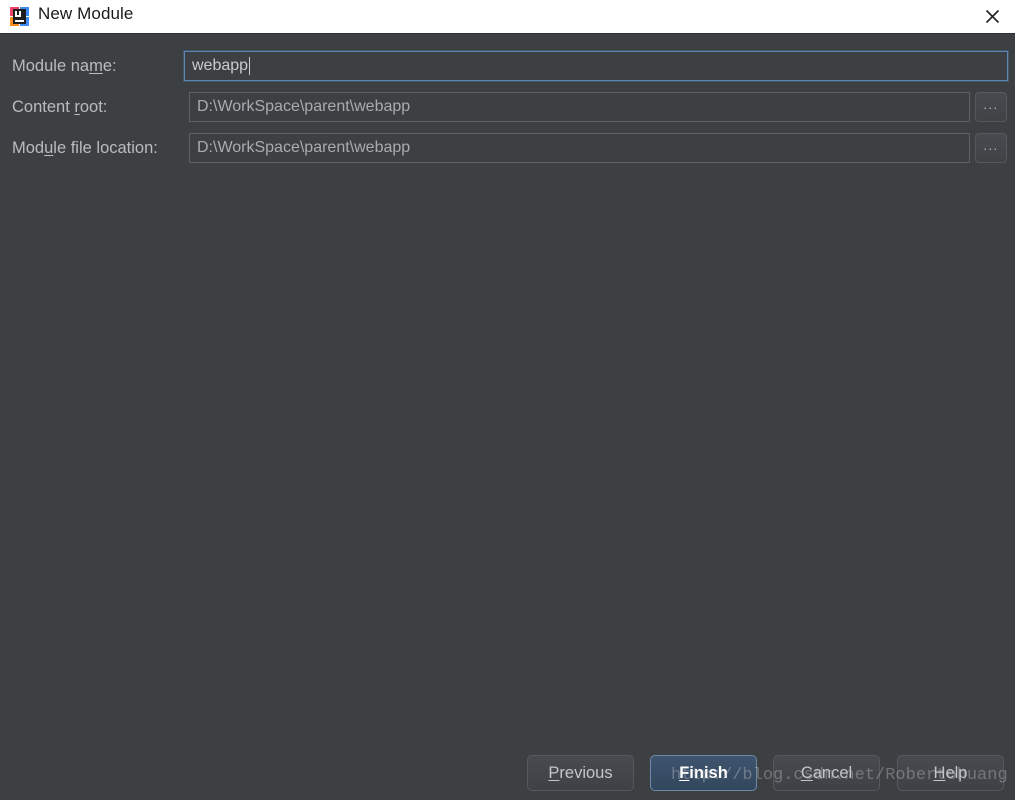 Image resolution: width=1015 pixels, height=800 pixels. I want to click on label-module-file-location: Module file location:, so click(85, 148).